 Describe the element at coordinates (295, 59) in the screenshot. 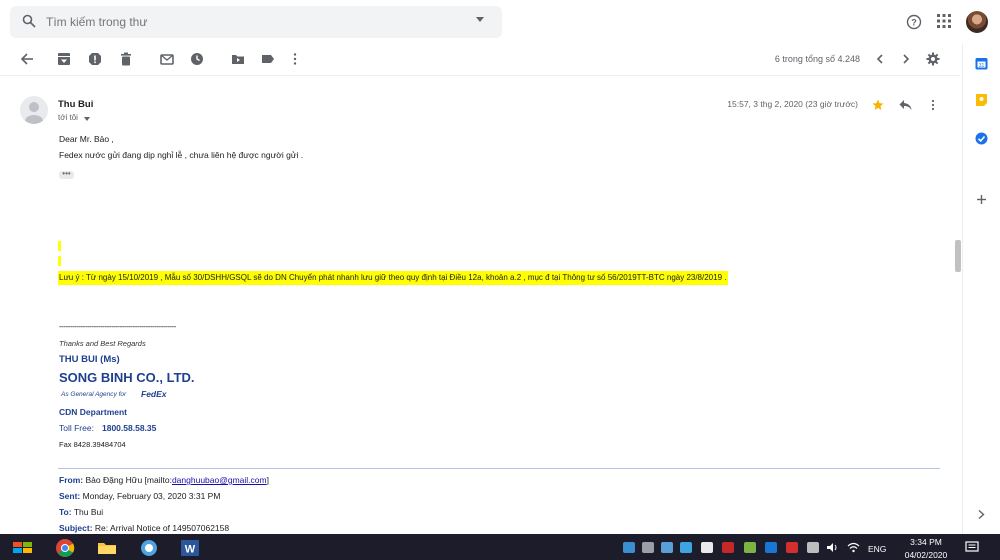

I see `more-actions-icon` at that location.